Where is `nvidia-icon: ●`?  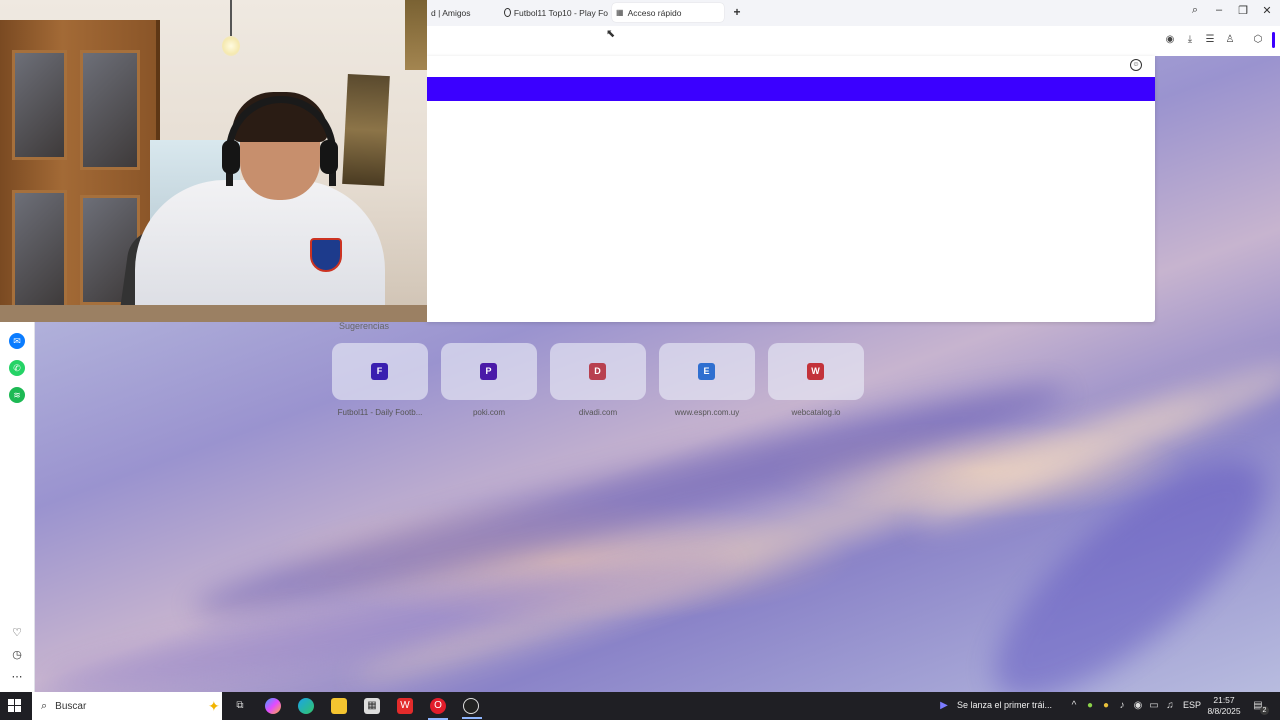
nvidia-icon: ● is located at coordinates (1090, 705).